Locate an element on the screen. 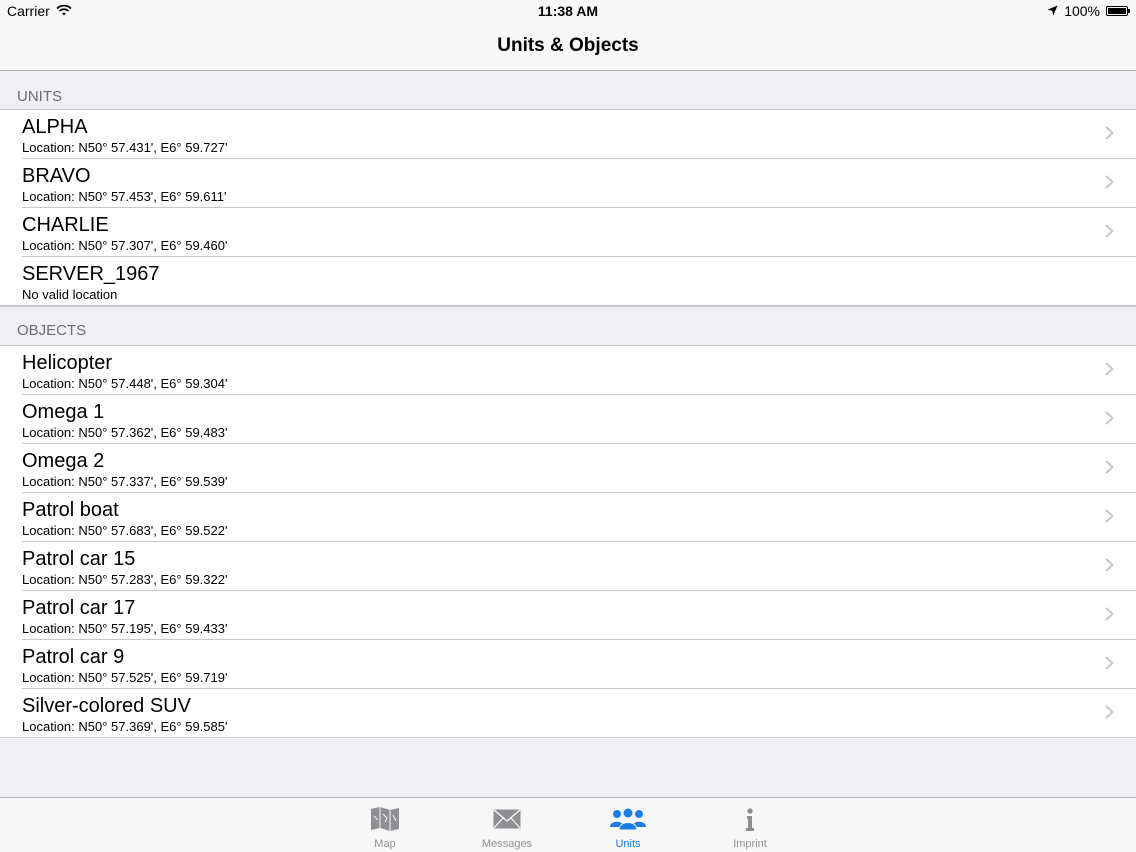  object-name: Patrol car 15 is located at coordinates (79, 559).